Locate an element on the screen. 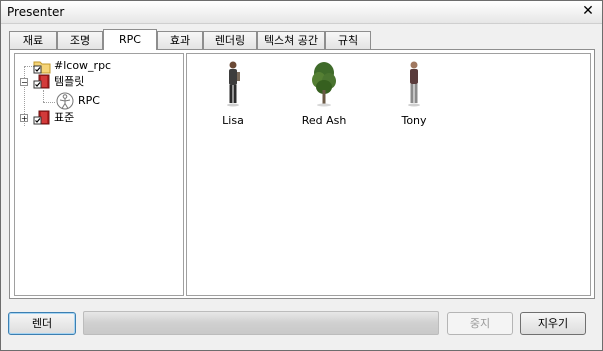 This screenshot has height=351, width=603. clear-button: 지우기 is located at coordinates (553, 323).